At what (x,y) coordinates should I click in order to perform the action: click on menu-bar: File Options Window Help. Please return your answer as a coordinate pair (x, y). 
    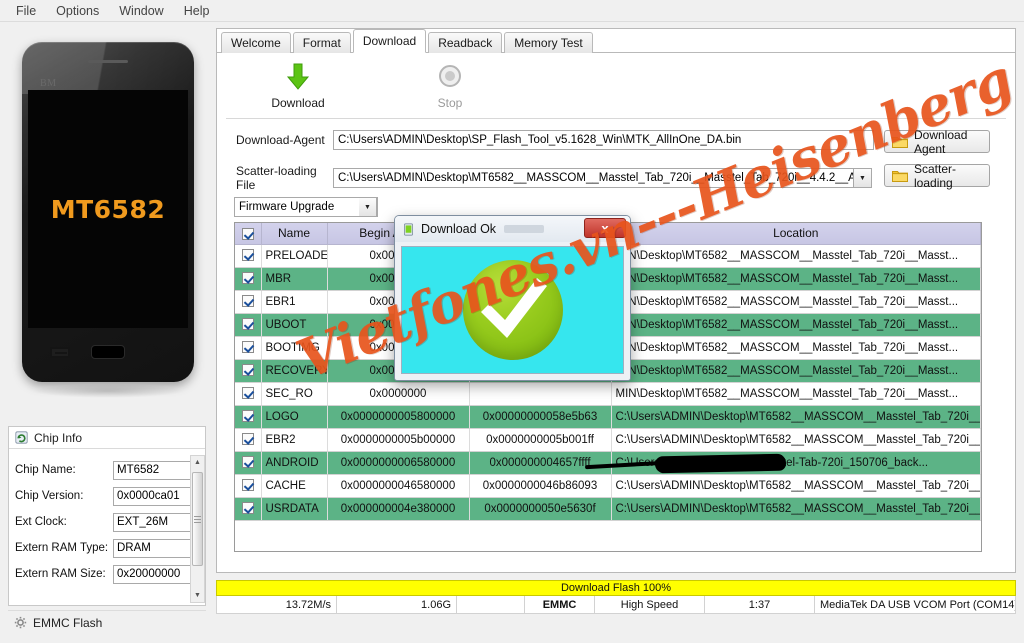
    Looking at the image, I should click on (512, 11).